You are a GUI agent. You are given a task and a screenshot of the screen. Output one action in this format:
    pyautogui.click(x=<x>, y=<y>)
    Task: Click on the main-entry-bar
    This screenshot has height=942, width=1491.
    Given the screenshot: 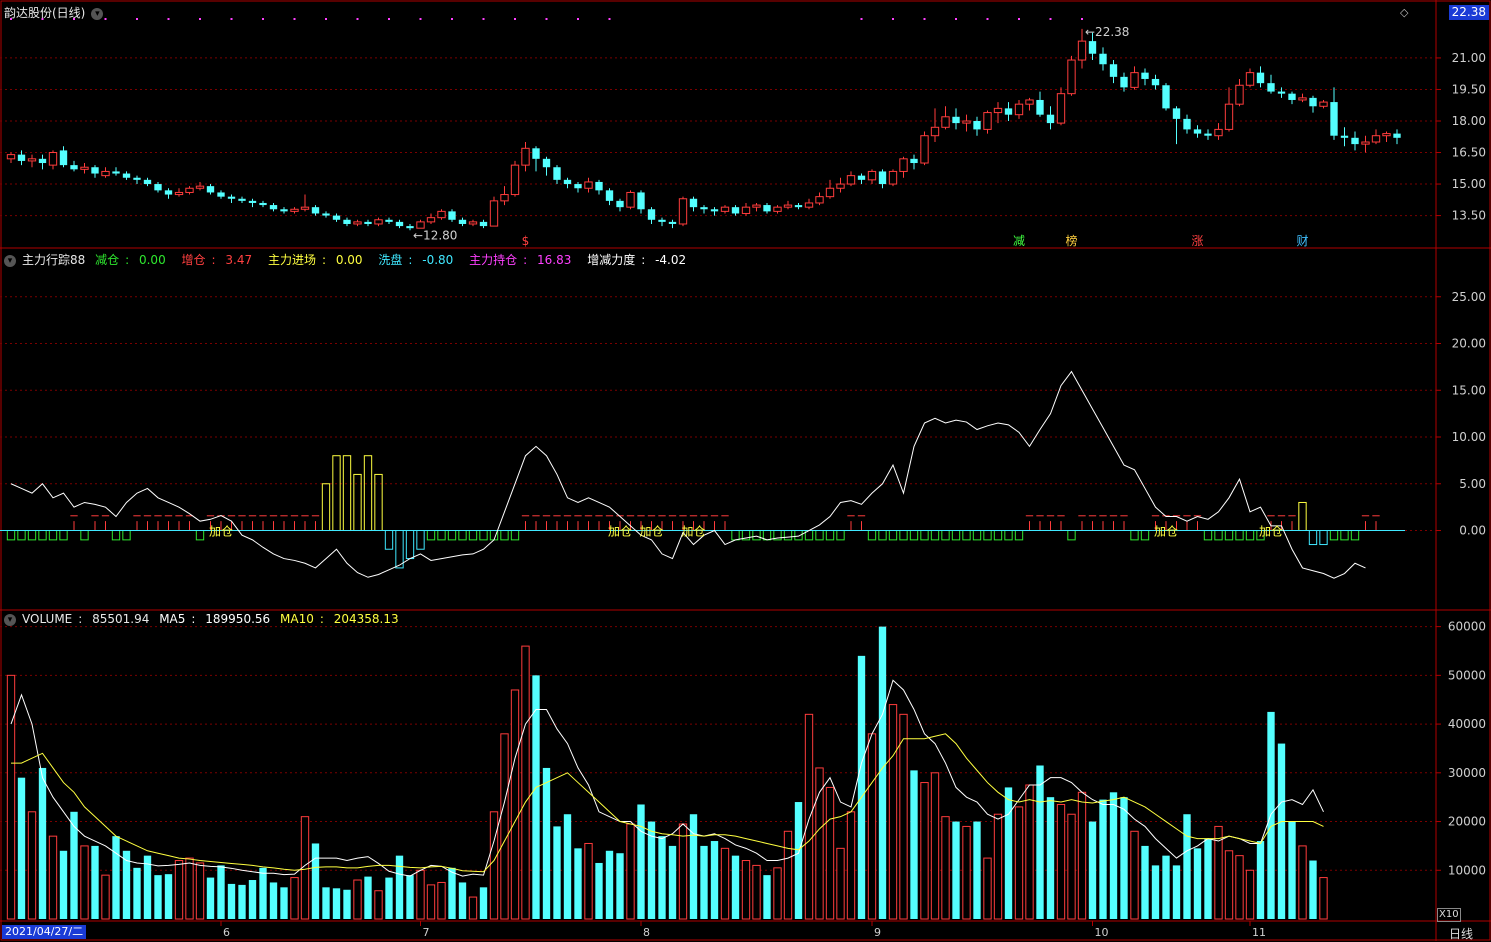 What is the action you would take?
    pyautogui.click(x=378, y=502)
    